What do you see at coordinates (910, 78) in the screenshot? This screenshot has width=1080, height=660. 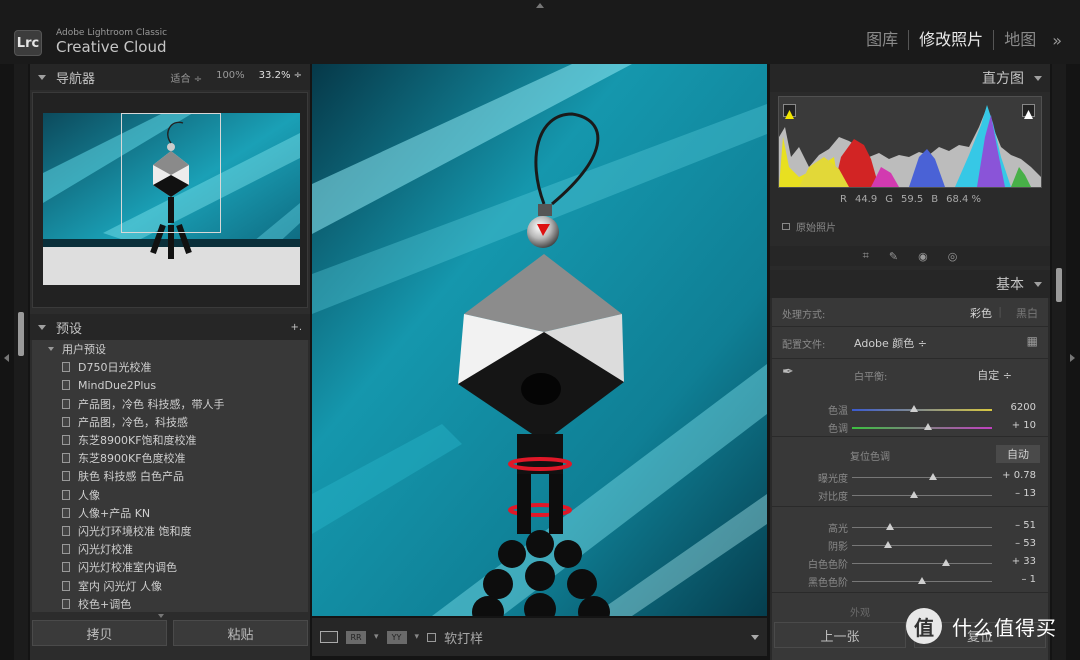 I see `histogram-header: 直方图` at bounding box center [910, 78].